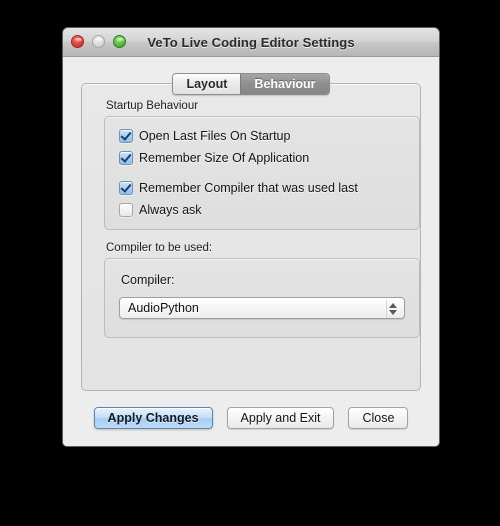 The width and height of the screenshot is (500, 526). Describe the element at coordinates (126, 210) in the screenshot. I see `checkbox-unchecked-icon` at that location.